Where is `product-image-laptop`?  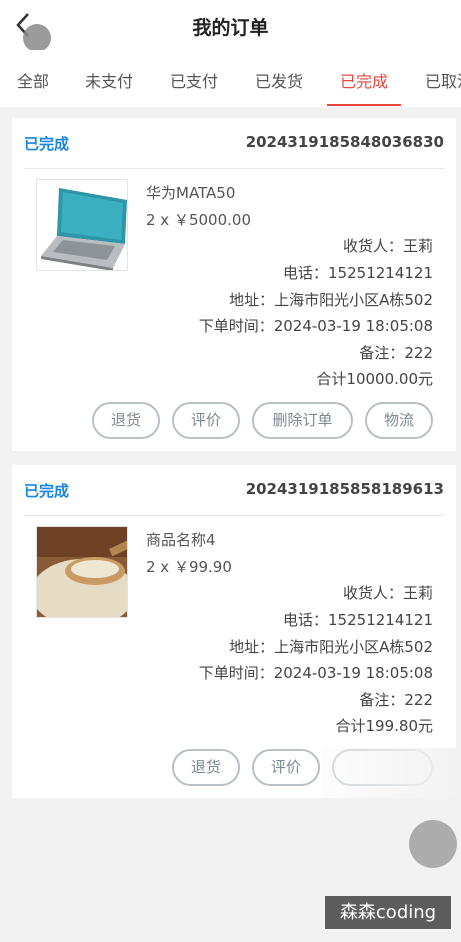 product-image-laptop is located at coordinates (82, 225).